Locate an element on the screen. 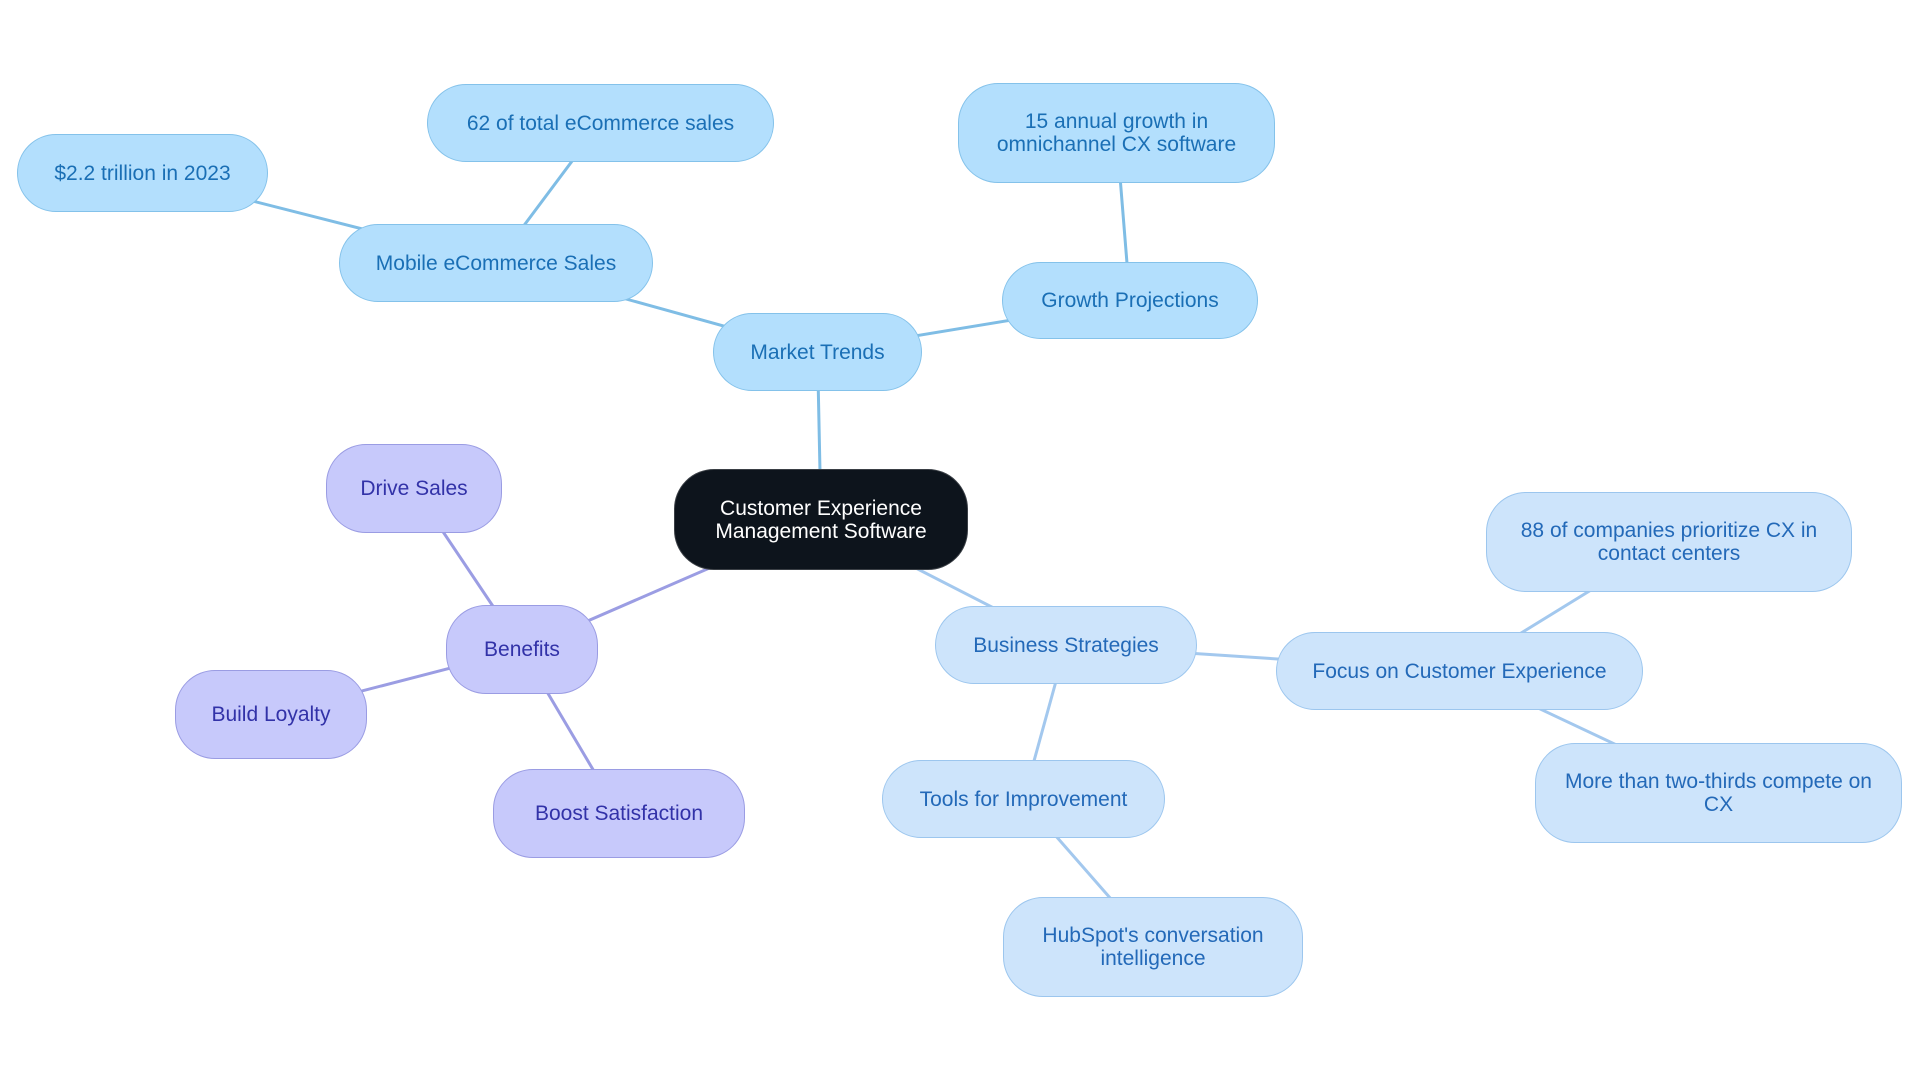 The height and width of the screenshot is (1083, 1920). node-root: Customer Experience Management Software is located at coordinates (821, 519).